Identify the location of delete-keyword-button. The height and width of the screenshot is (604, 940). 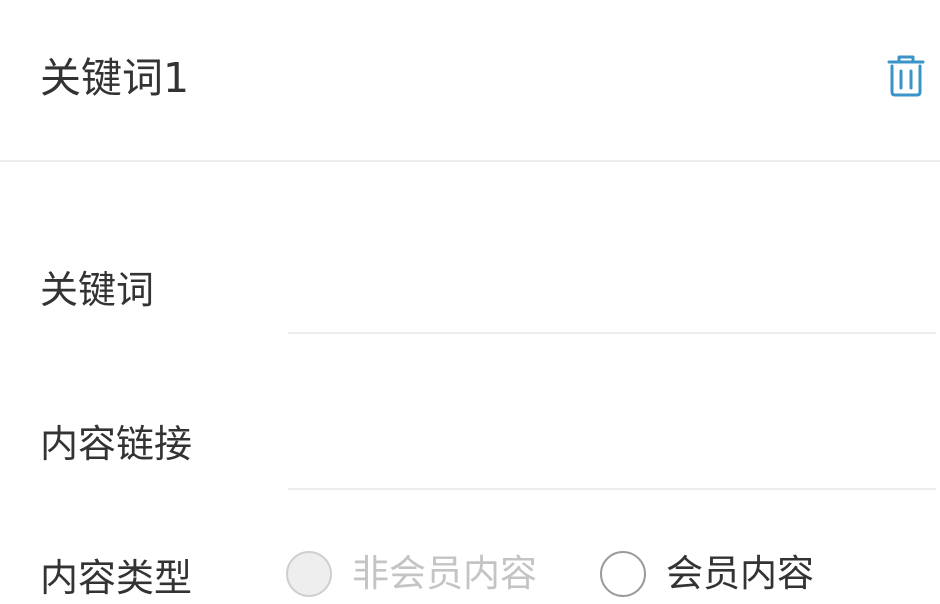
(906, 75).